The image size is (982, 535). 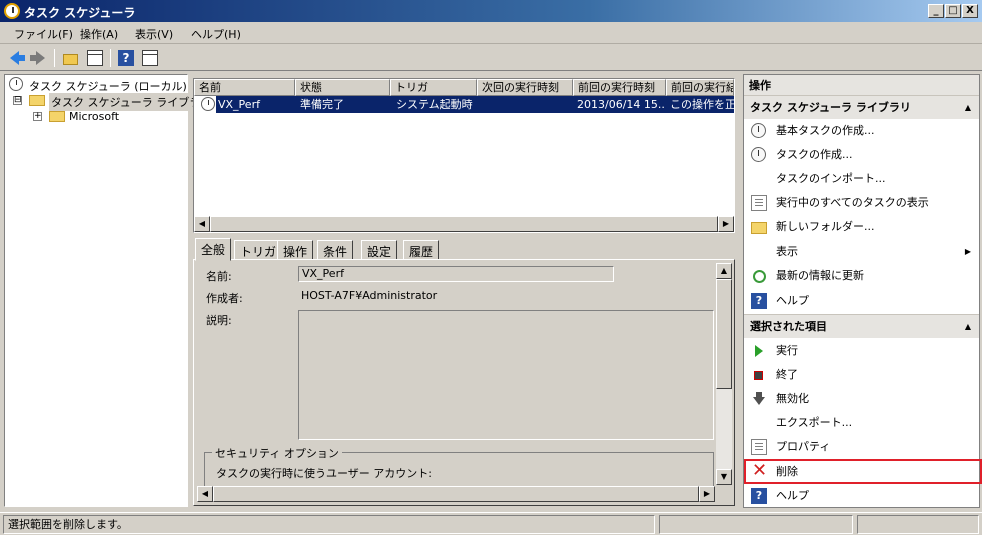 I want to click on action-label: ヘルプ, so click(x=792, y=495).